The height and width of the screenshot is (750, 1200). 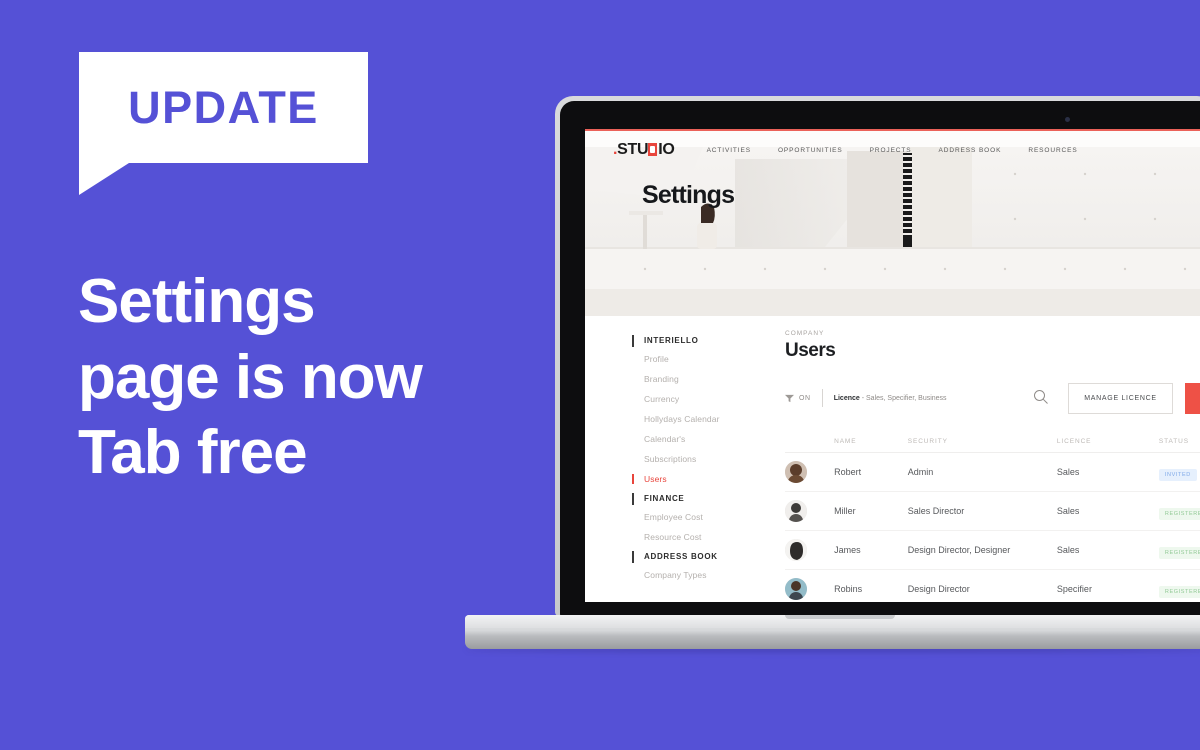 I want to click on table-header-row: NAME SECURITY LICENCE STATUS, so click(x=992, y=442).